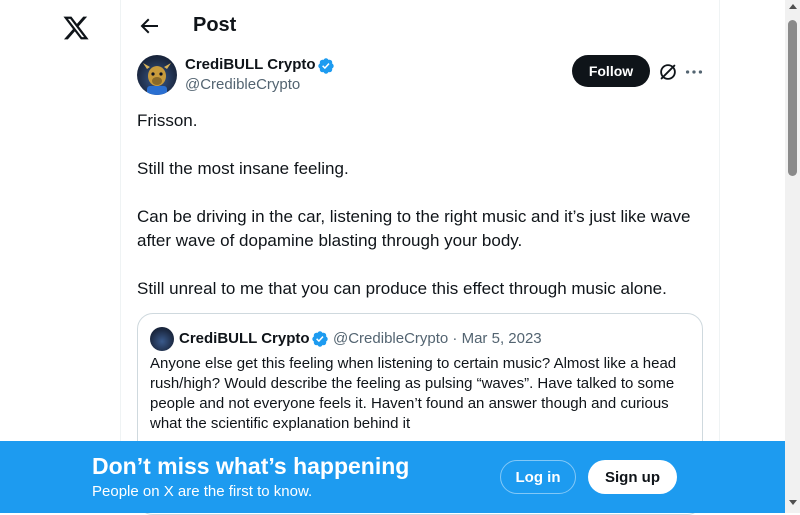 This screenshot has width=800, height=515. Describe the element at coordinates (242, 84) in the screenshot. I see `author-handle: @CredibleCrypto` at that location.